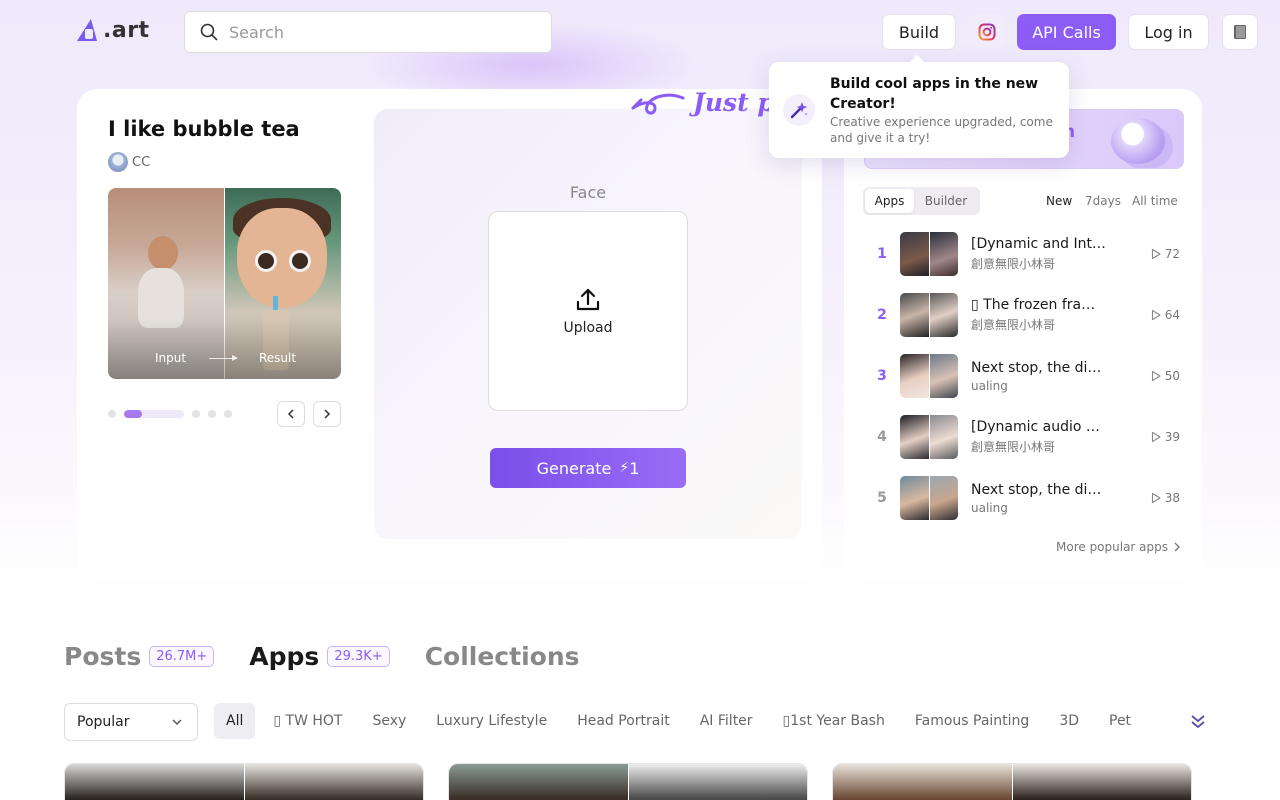 This screenshot has width=1280, height=800. I want to click on carousel-dot-active, so click(154, 414).